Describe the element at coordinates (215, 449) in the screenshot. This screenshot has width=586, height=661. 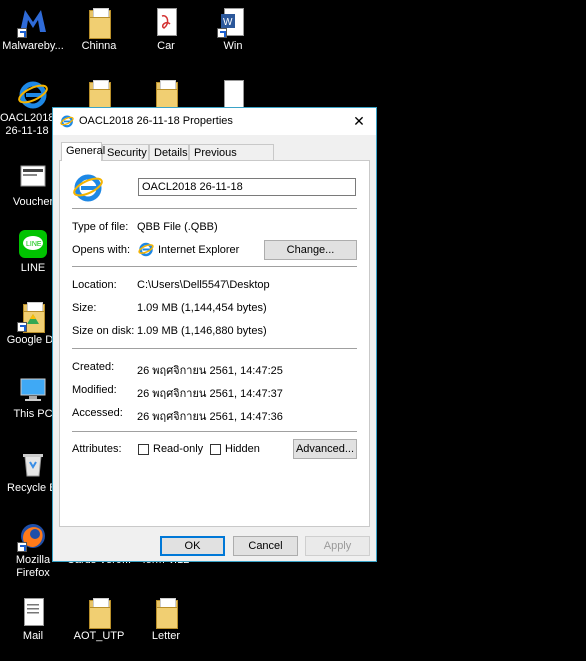
I see `hidden-checkbox` at that location.